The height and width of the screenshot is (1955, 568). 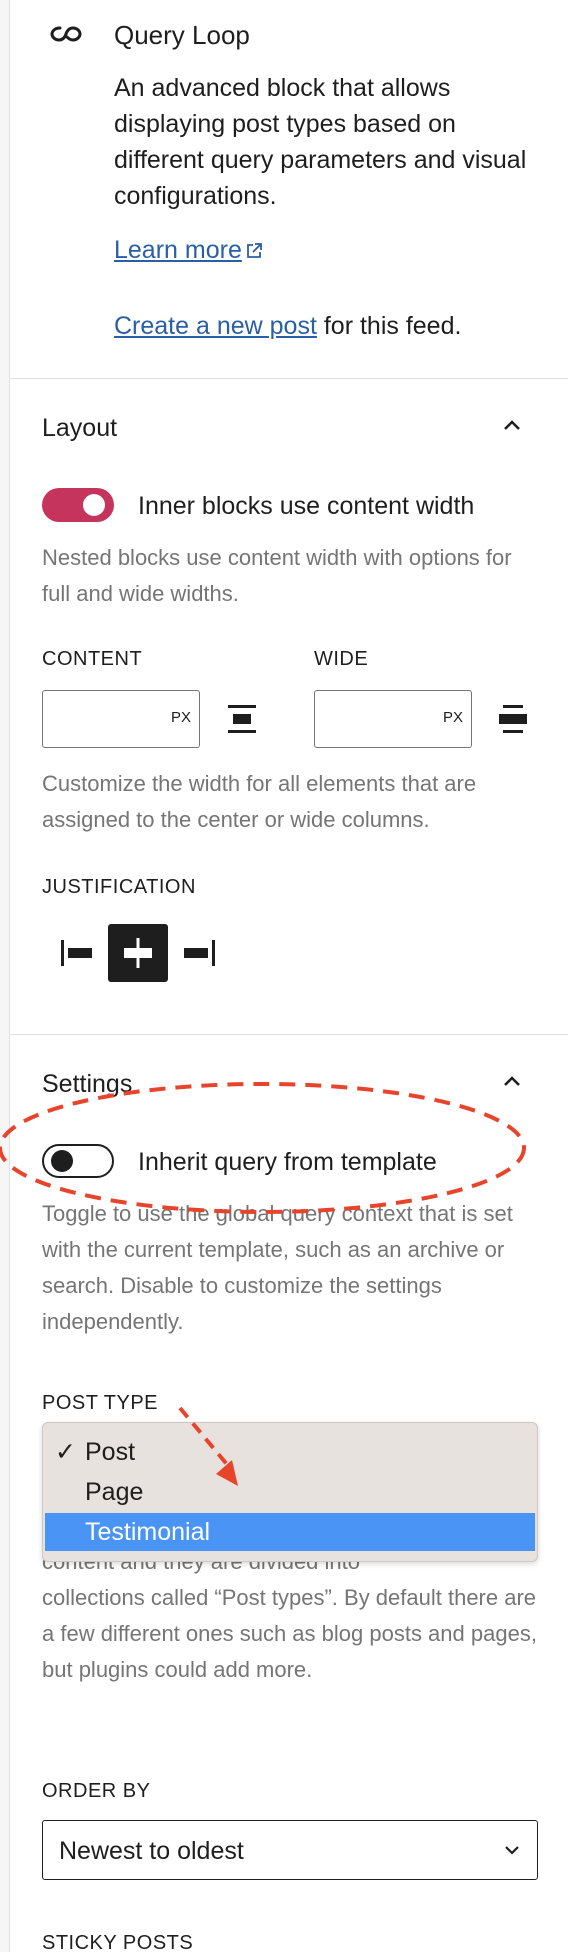 I want to click on learn-more-label: Learn more, so click(x=178, y=250).